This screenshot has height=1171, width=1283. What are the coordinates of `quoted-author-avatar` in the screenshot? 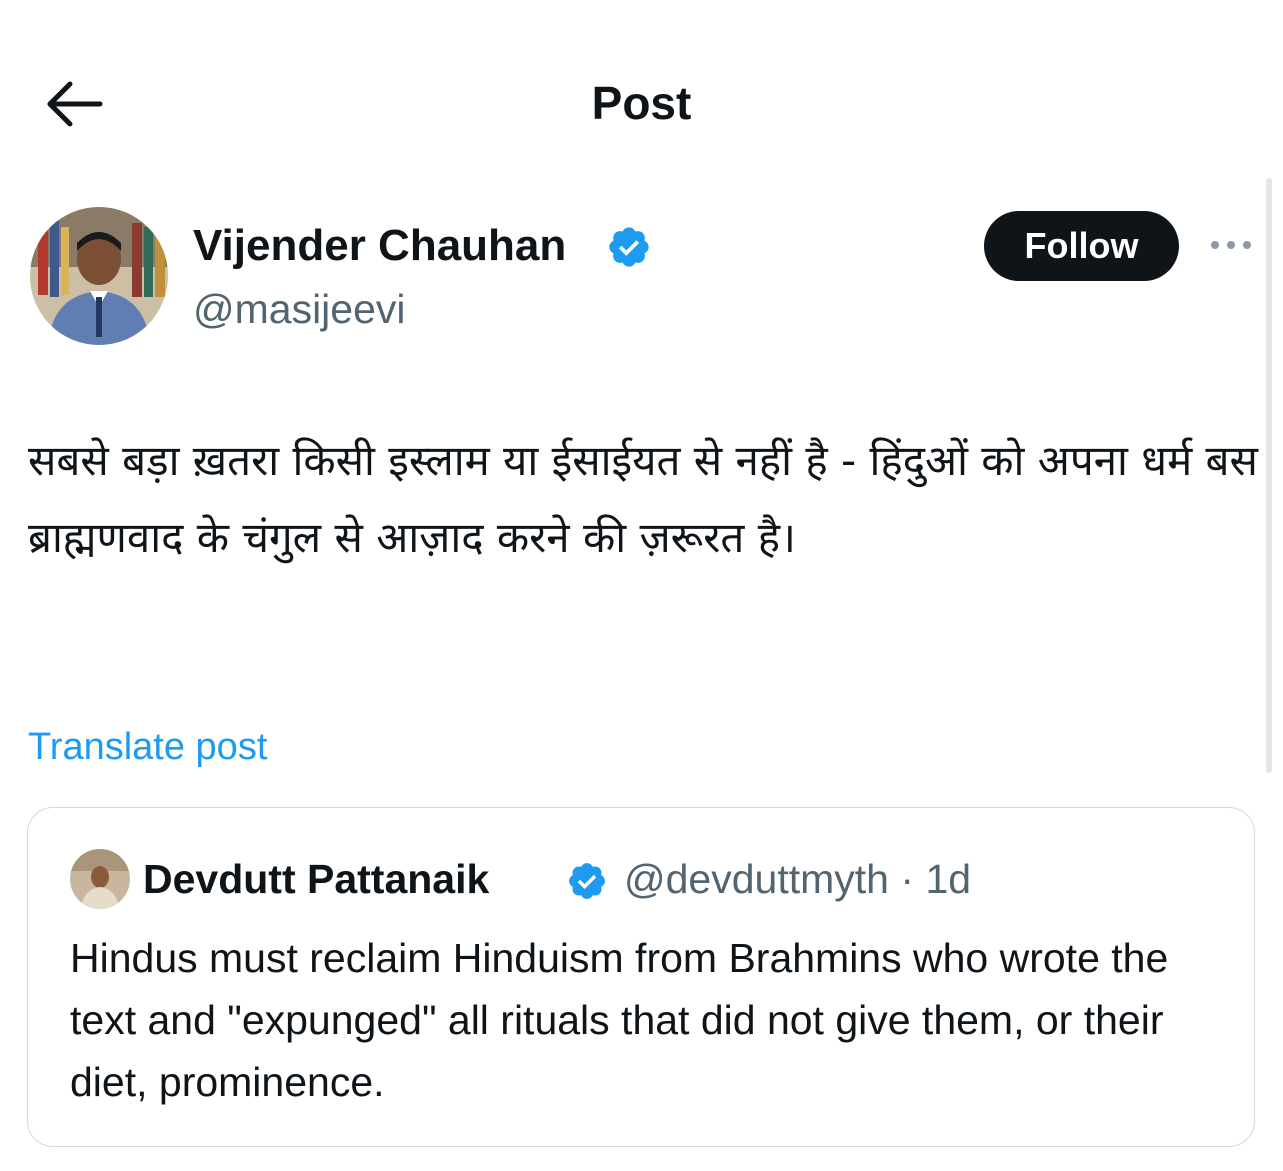 It's located at (100, 879).